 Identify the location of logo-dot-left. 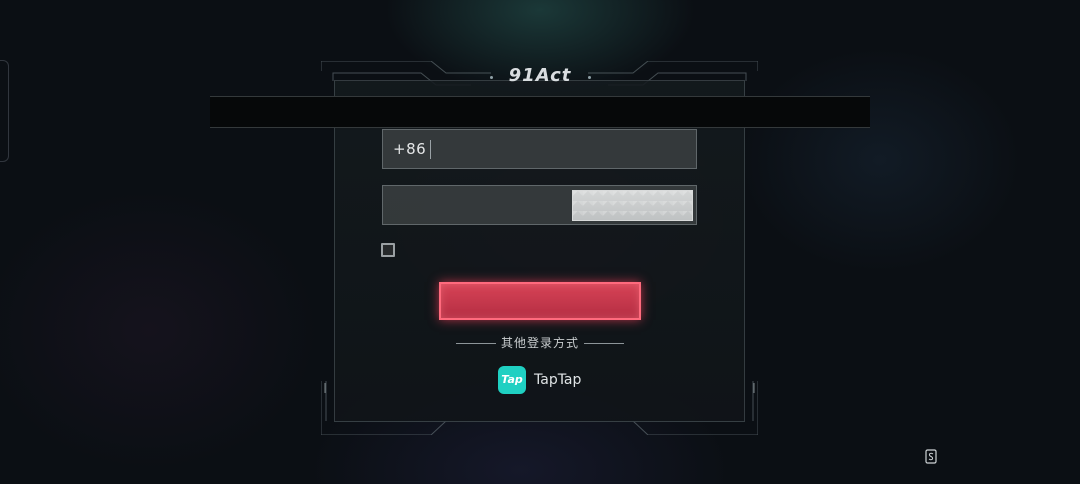
(491, 77).